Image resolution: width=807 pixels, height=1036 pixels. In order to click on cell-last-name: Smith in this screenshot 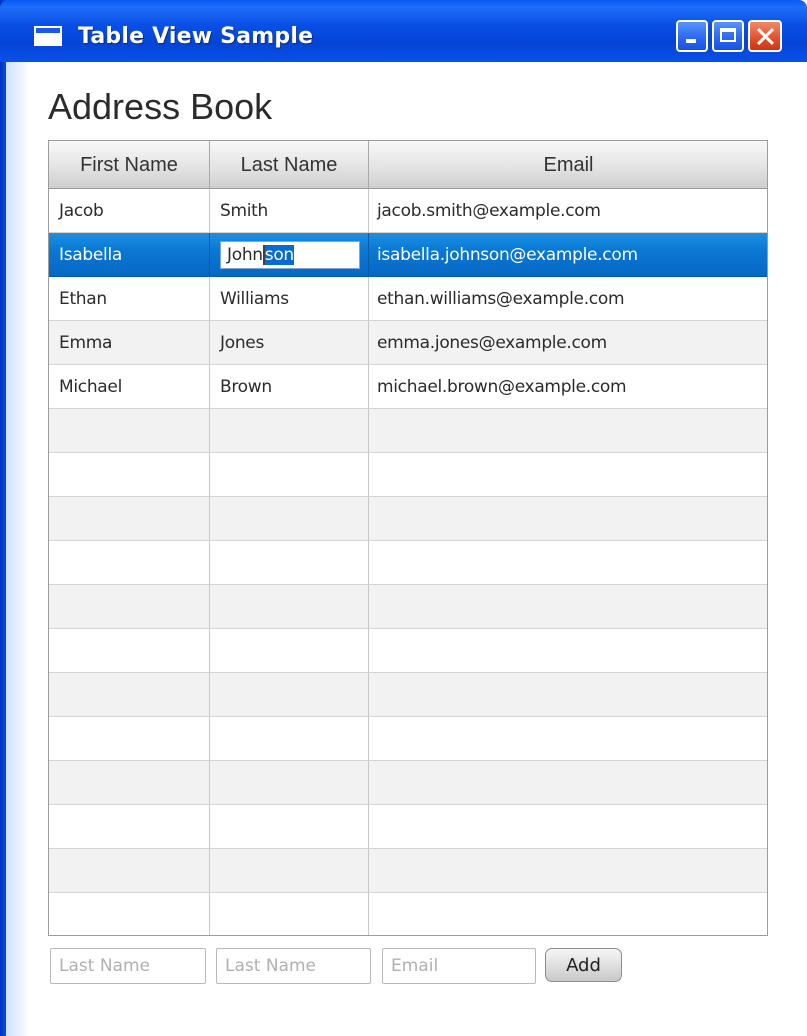, I will do `click(289, 210)`.